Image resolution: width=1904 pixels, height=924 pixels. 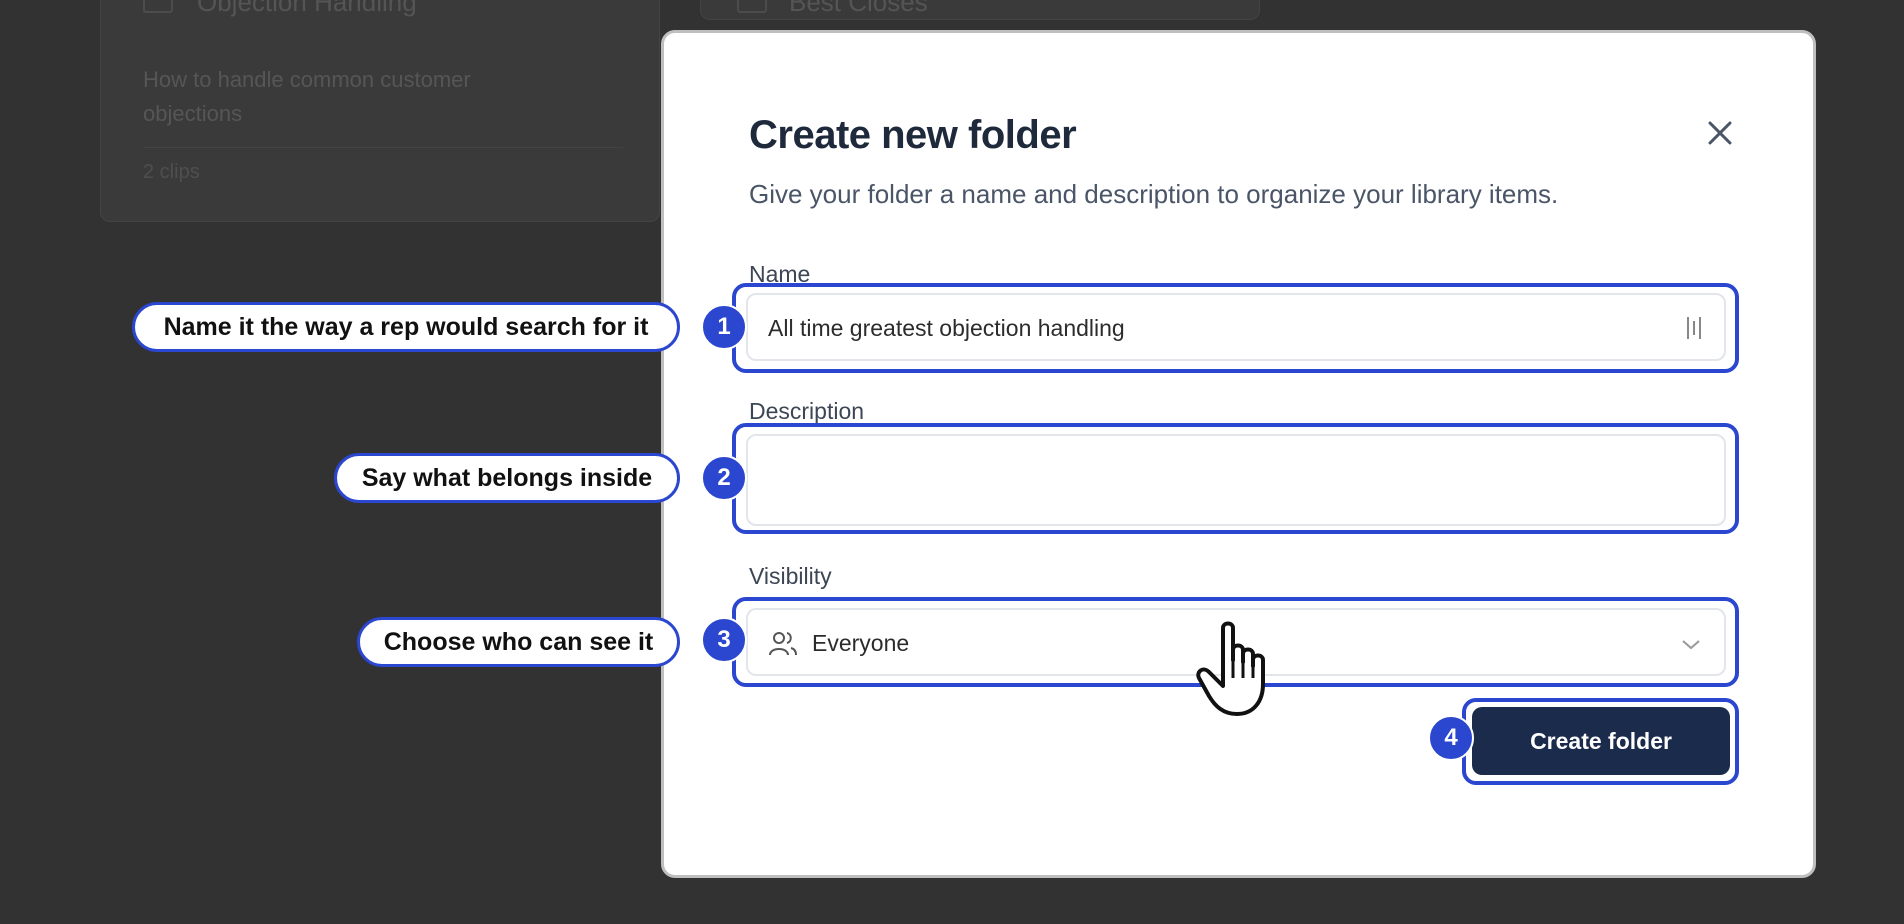 What do you see at coordinates (507, 478) in the screenshot?
I see `callout-description-tip: Say what belongs inside` at bounding box center [507, 478].